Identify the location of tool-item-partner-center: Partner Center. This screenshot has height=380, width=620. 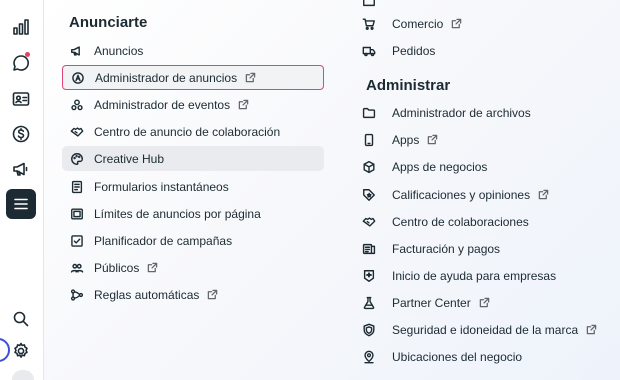
(490, 302).